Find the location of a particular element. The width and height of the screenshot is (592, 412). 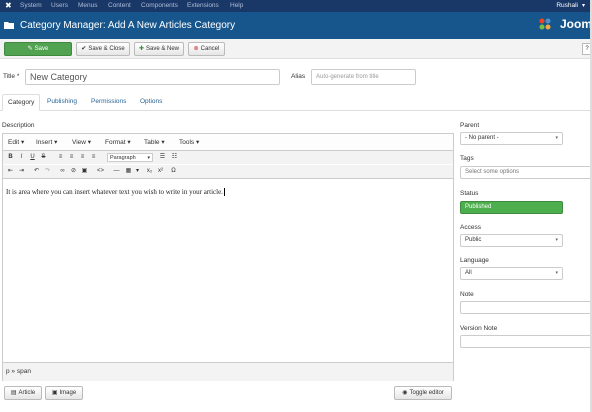

menu-components: Components is located at coordinates (159, 6).